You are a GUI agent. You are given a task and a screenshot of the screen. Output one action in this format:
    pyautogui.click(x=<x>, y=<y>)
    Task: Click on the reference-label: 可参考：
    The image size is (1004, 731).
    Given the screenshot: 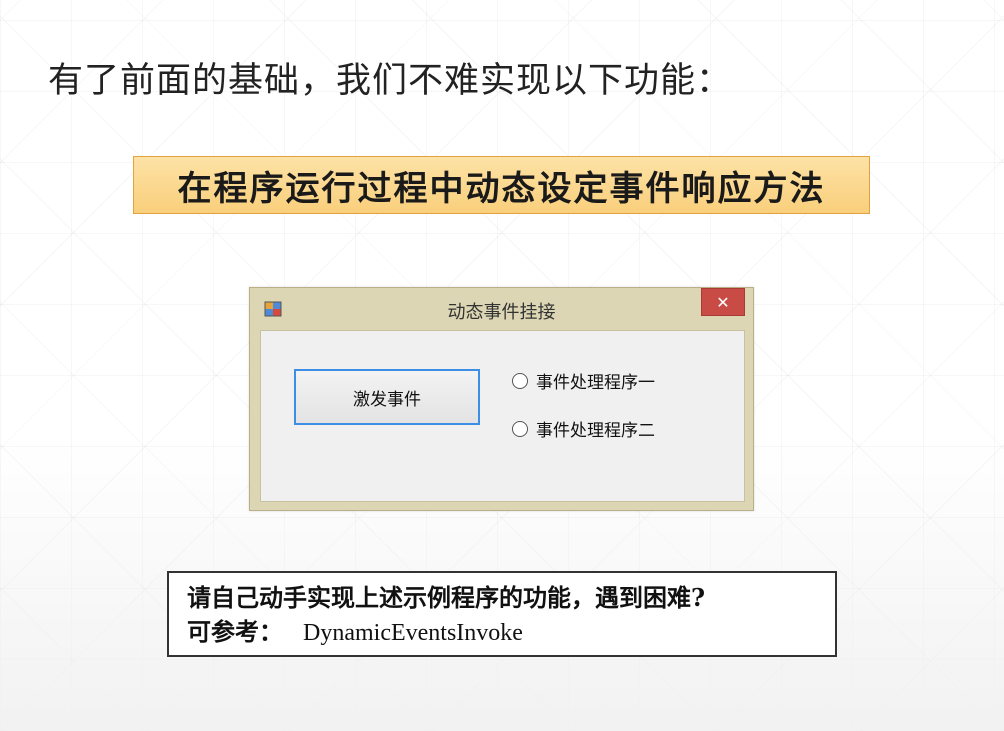 What is the action you would take?
    pyautogui.click(x=235, y=631)
    